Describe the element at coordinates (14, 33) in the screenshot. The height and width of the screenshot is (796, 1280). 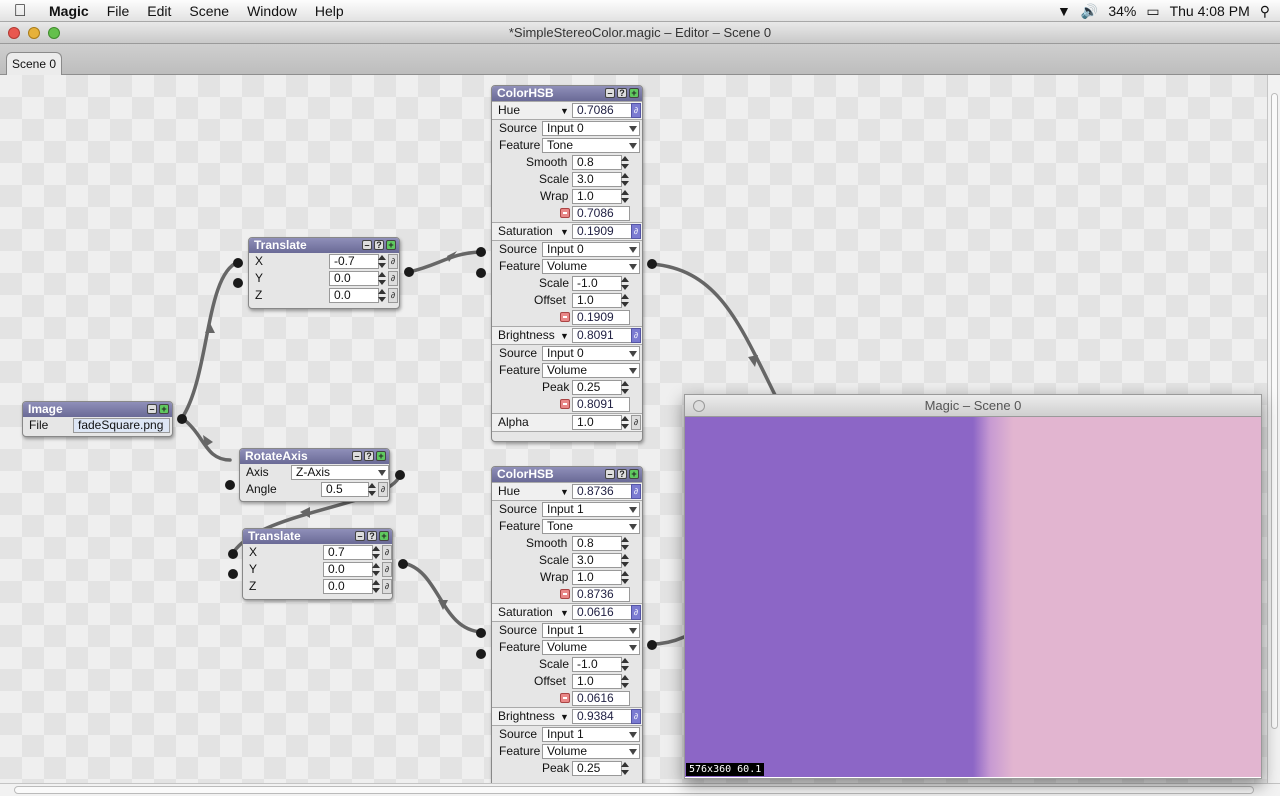
I see `close-window-button` at that location.